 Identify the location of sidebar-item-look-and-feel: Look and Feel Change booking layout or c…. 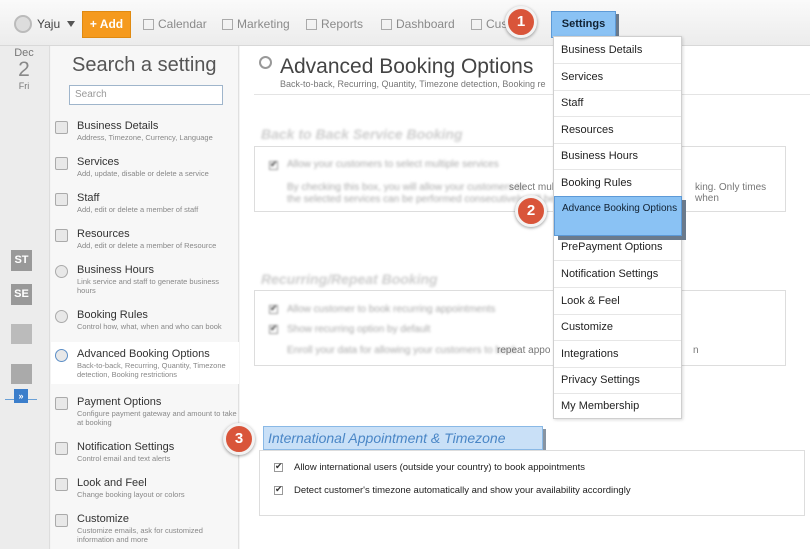
(145, 488).